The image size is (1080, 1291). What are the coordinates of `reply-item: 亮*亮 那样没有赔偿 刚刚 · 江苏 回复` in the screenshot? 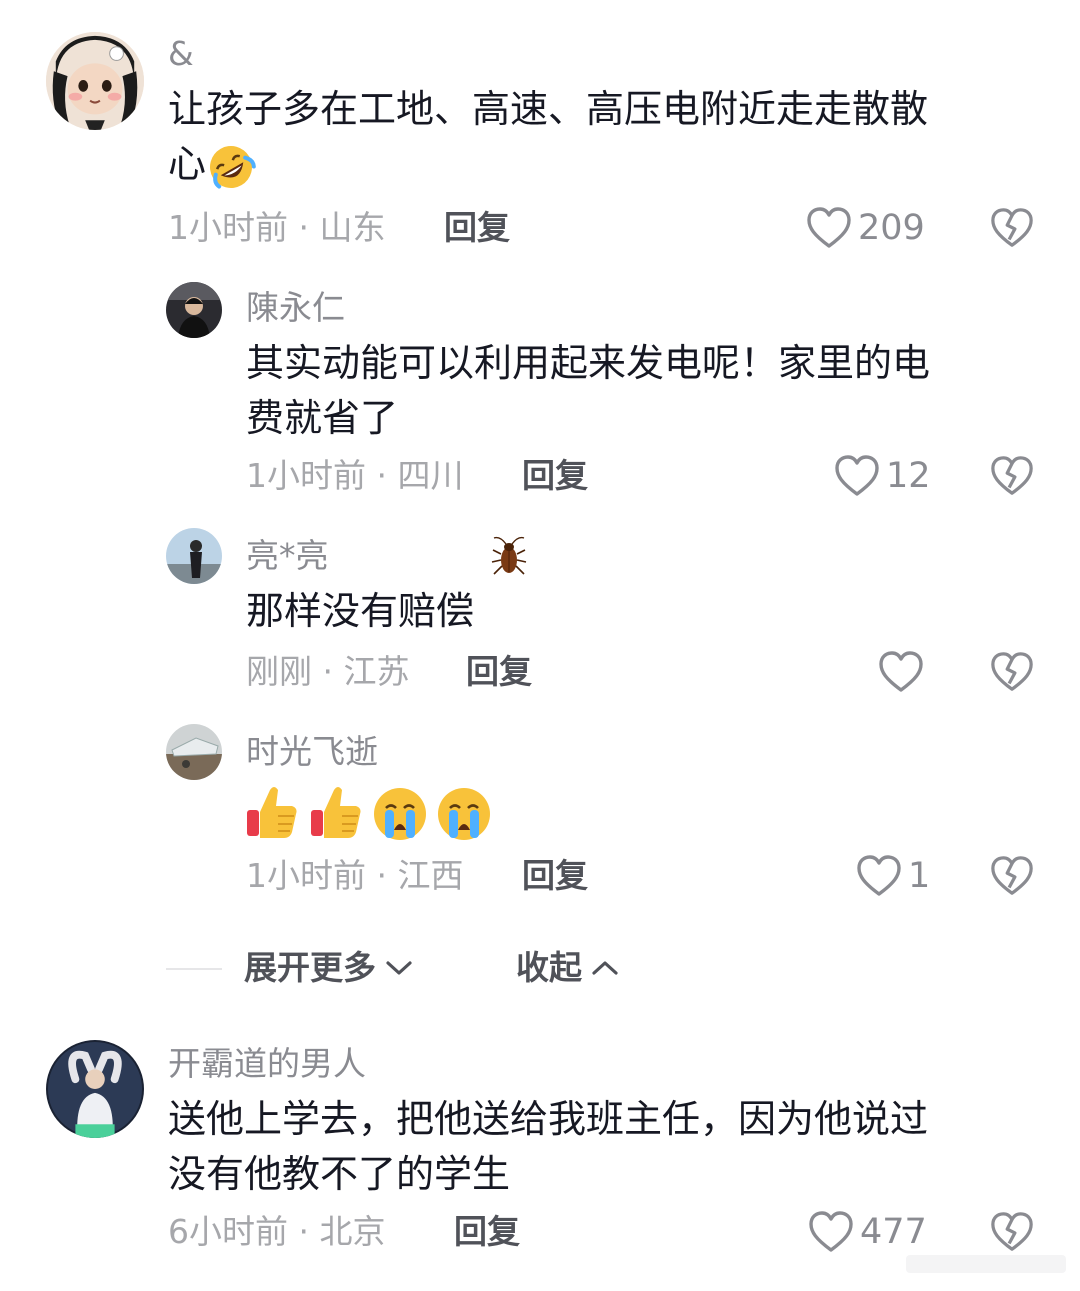 It's located at (540, 610).